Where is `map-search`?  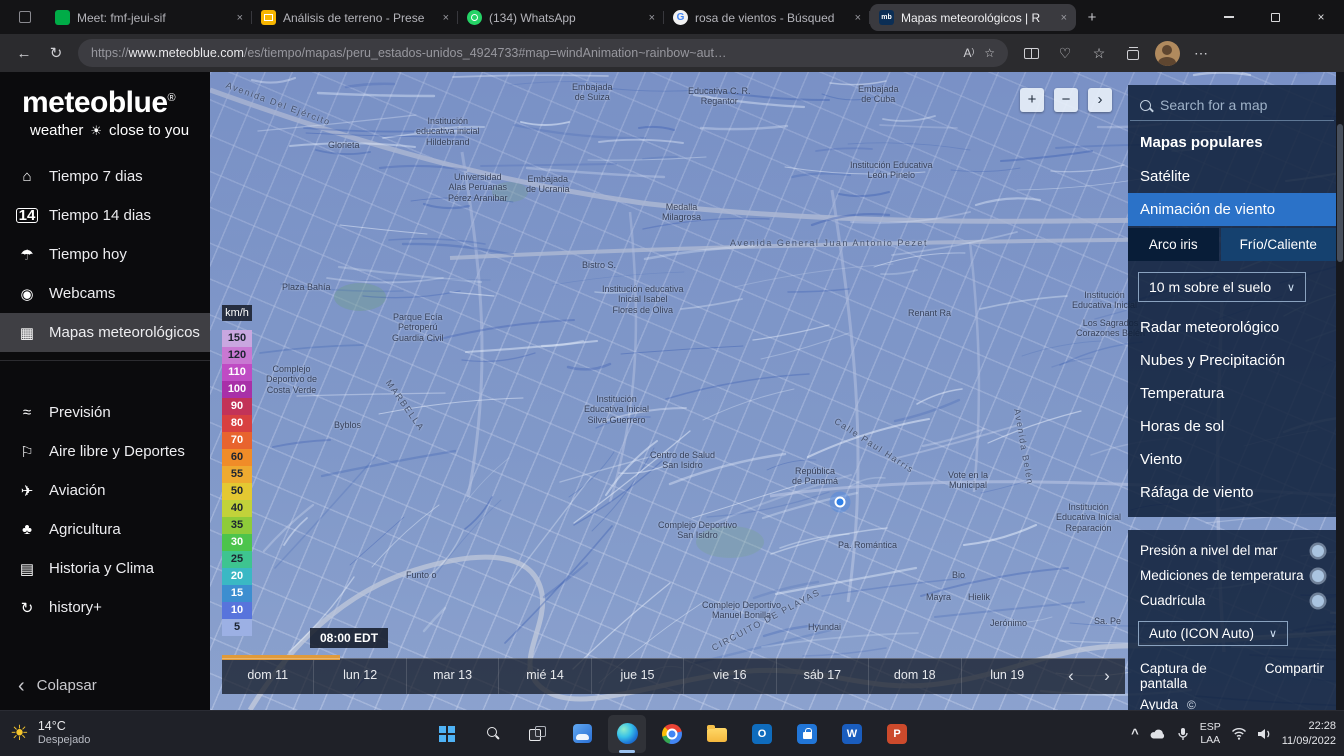 map-search is located at coordinates (1232, 103).